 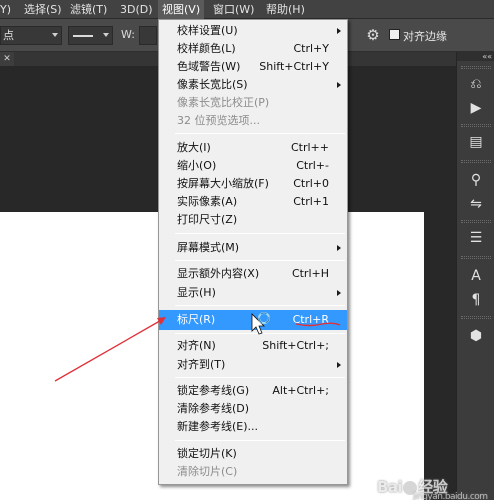 What do you see at coordinates (253, 409) in the screenshot?
I see `menu-item-clear-guides: 清除参考线(D)` at bounding box center [253, 409].